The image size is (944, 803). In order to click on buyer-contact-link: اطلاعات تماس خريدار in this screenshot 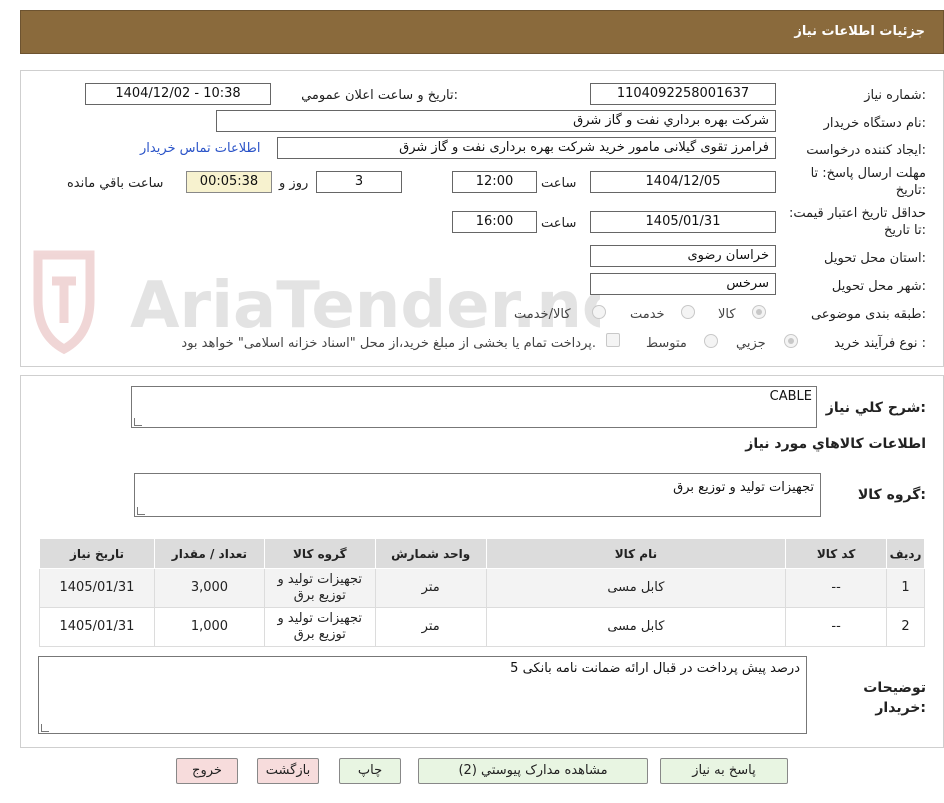, I will do `click(200, 148)`.